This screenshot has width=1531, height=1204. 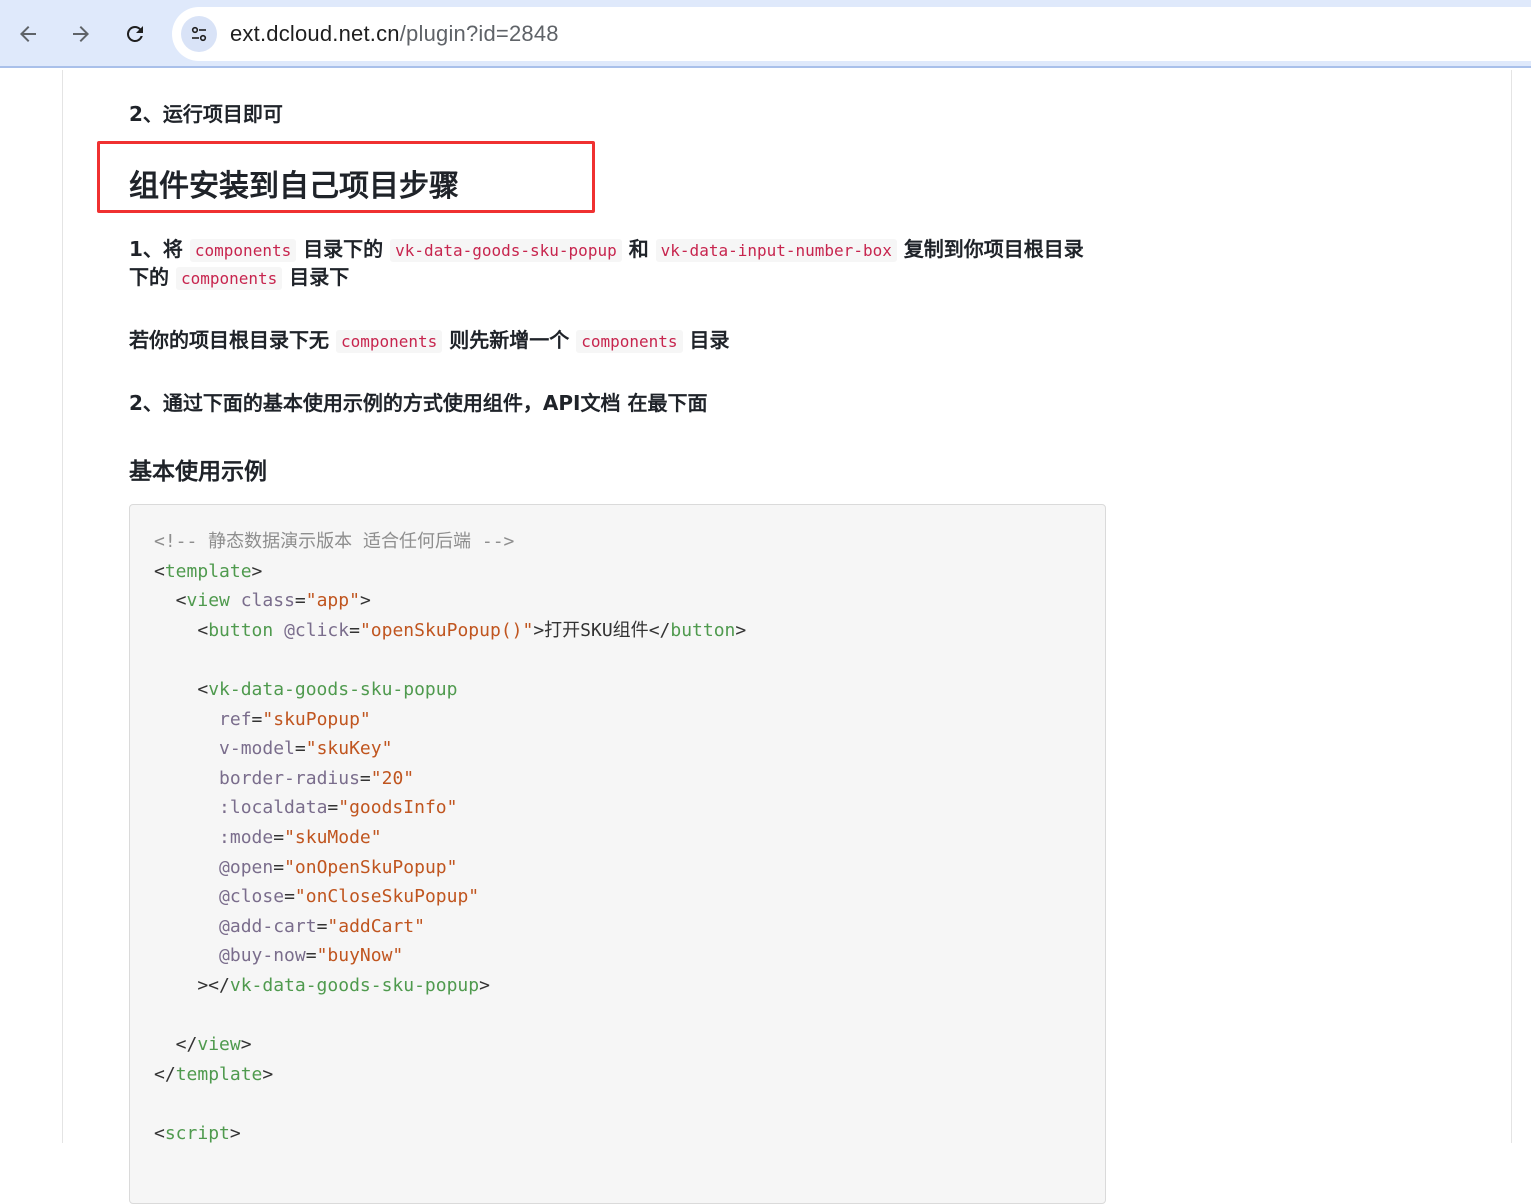 What do you see at coordinates (450, 572) in the screenshot?
I see `code-line: <template>` at bounding box center [450, 572].